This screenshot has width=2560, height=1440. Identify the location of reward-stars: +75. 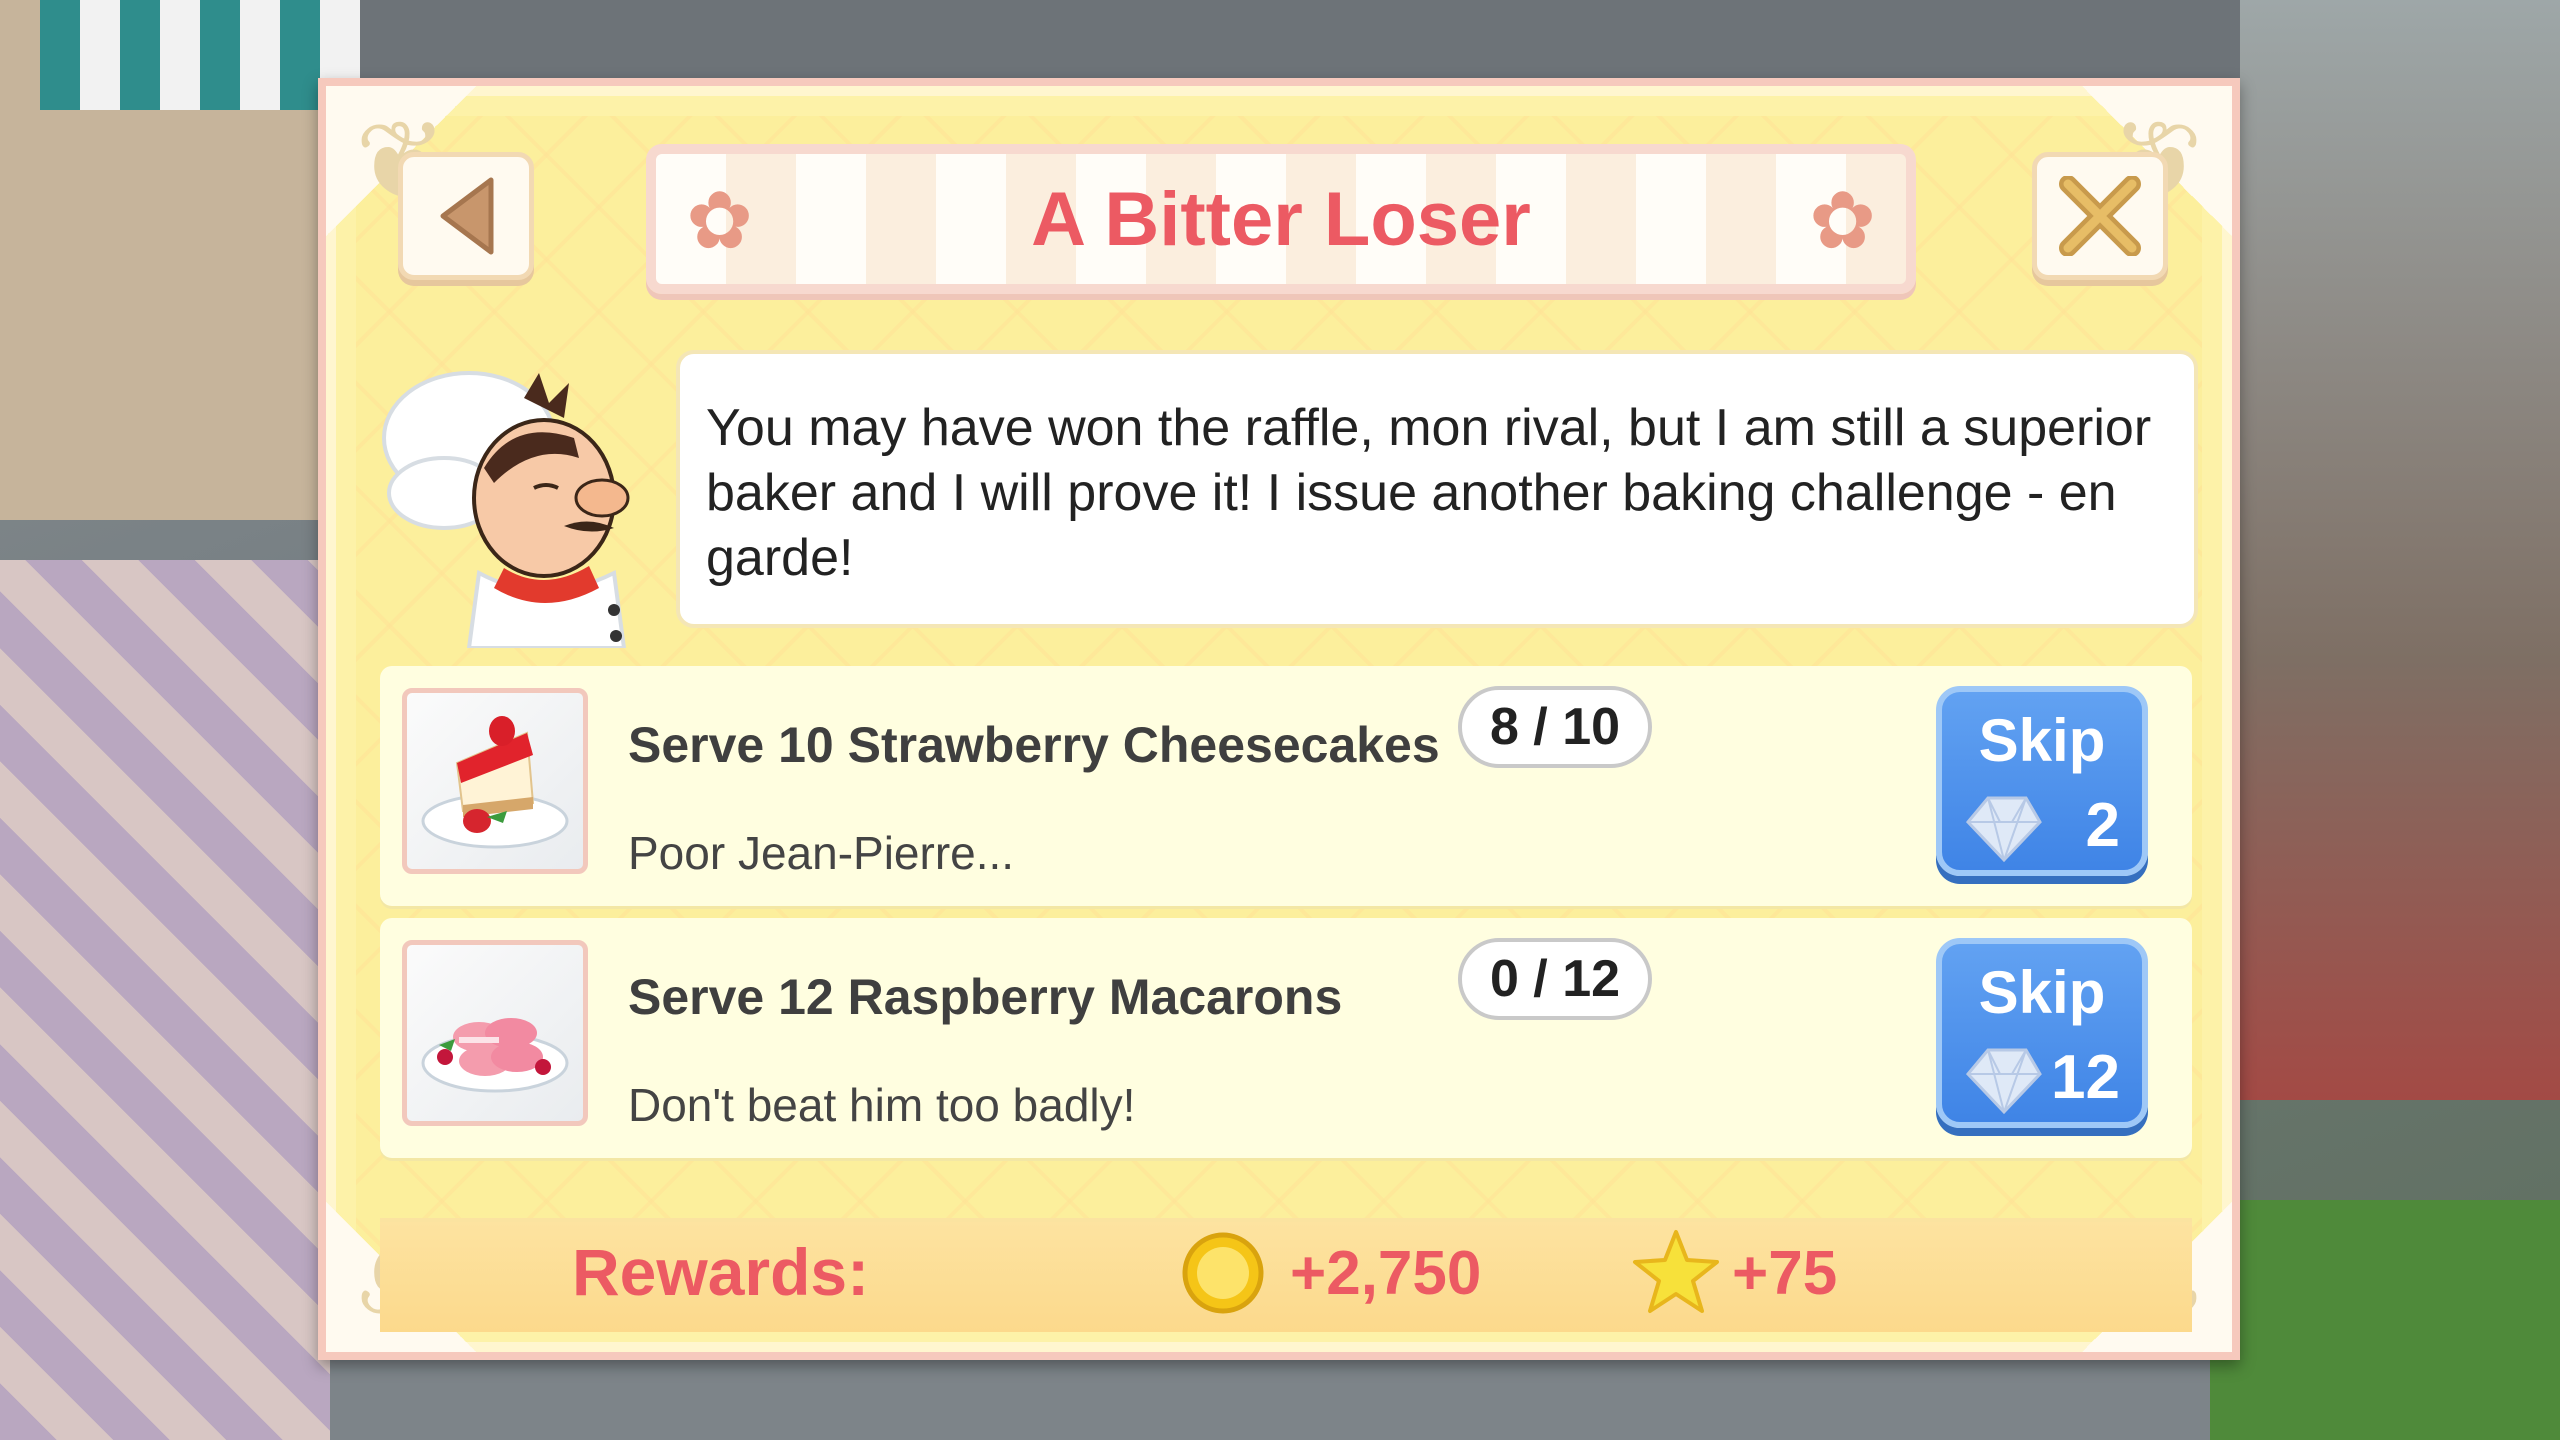
(1785, 1273).